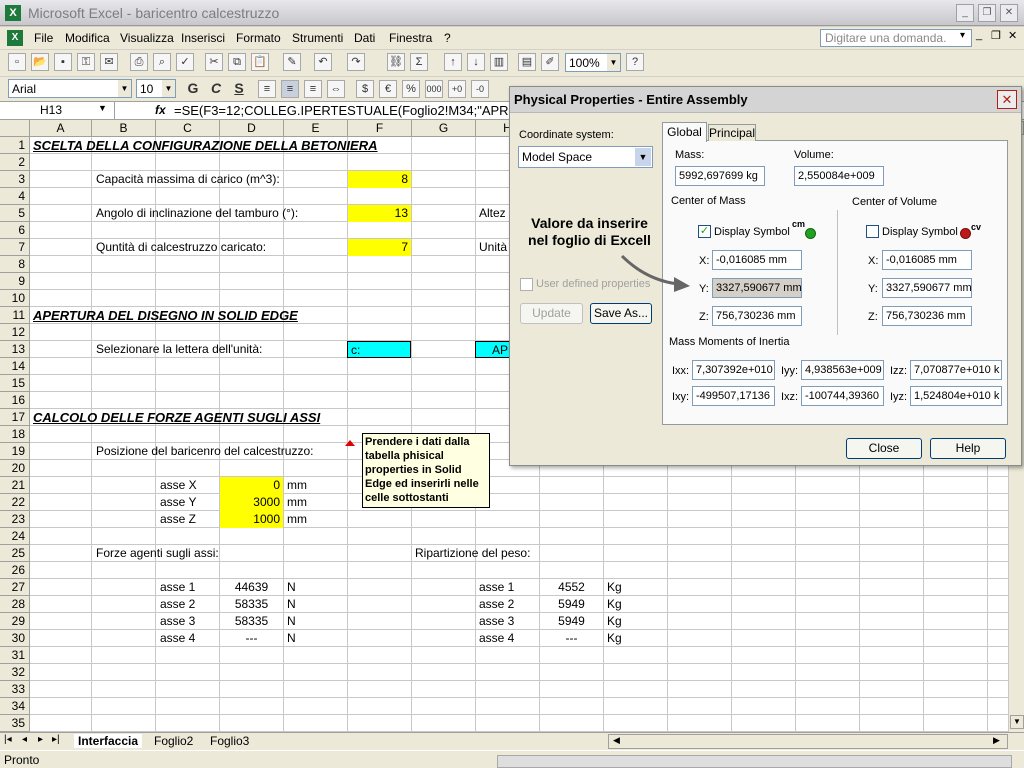 The image size is (1024, 768). What do you see at coordinates (379, 213) in the screenshot?
I see `ang-value-cell: 13` at bounding box center [379, 213].